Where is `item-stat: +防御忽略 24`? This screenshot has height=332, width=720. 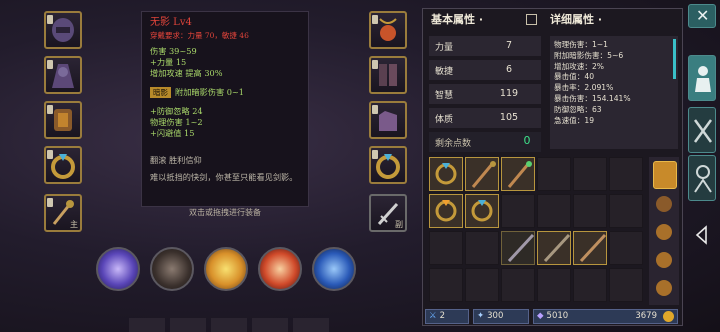
item-stat: +防御忽略 24 is located at coordinates (176, 111).